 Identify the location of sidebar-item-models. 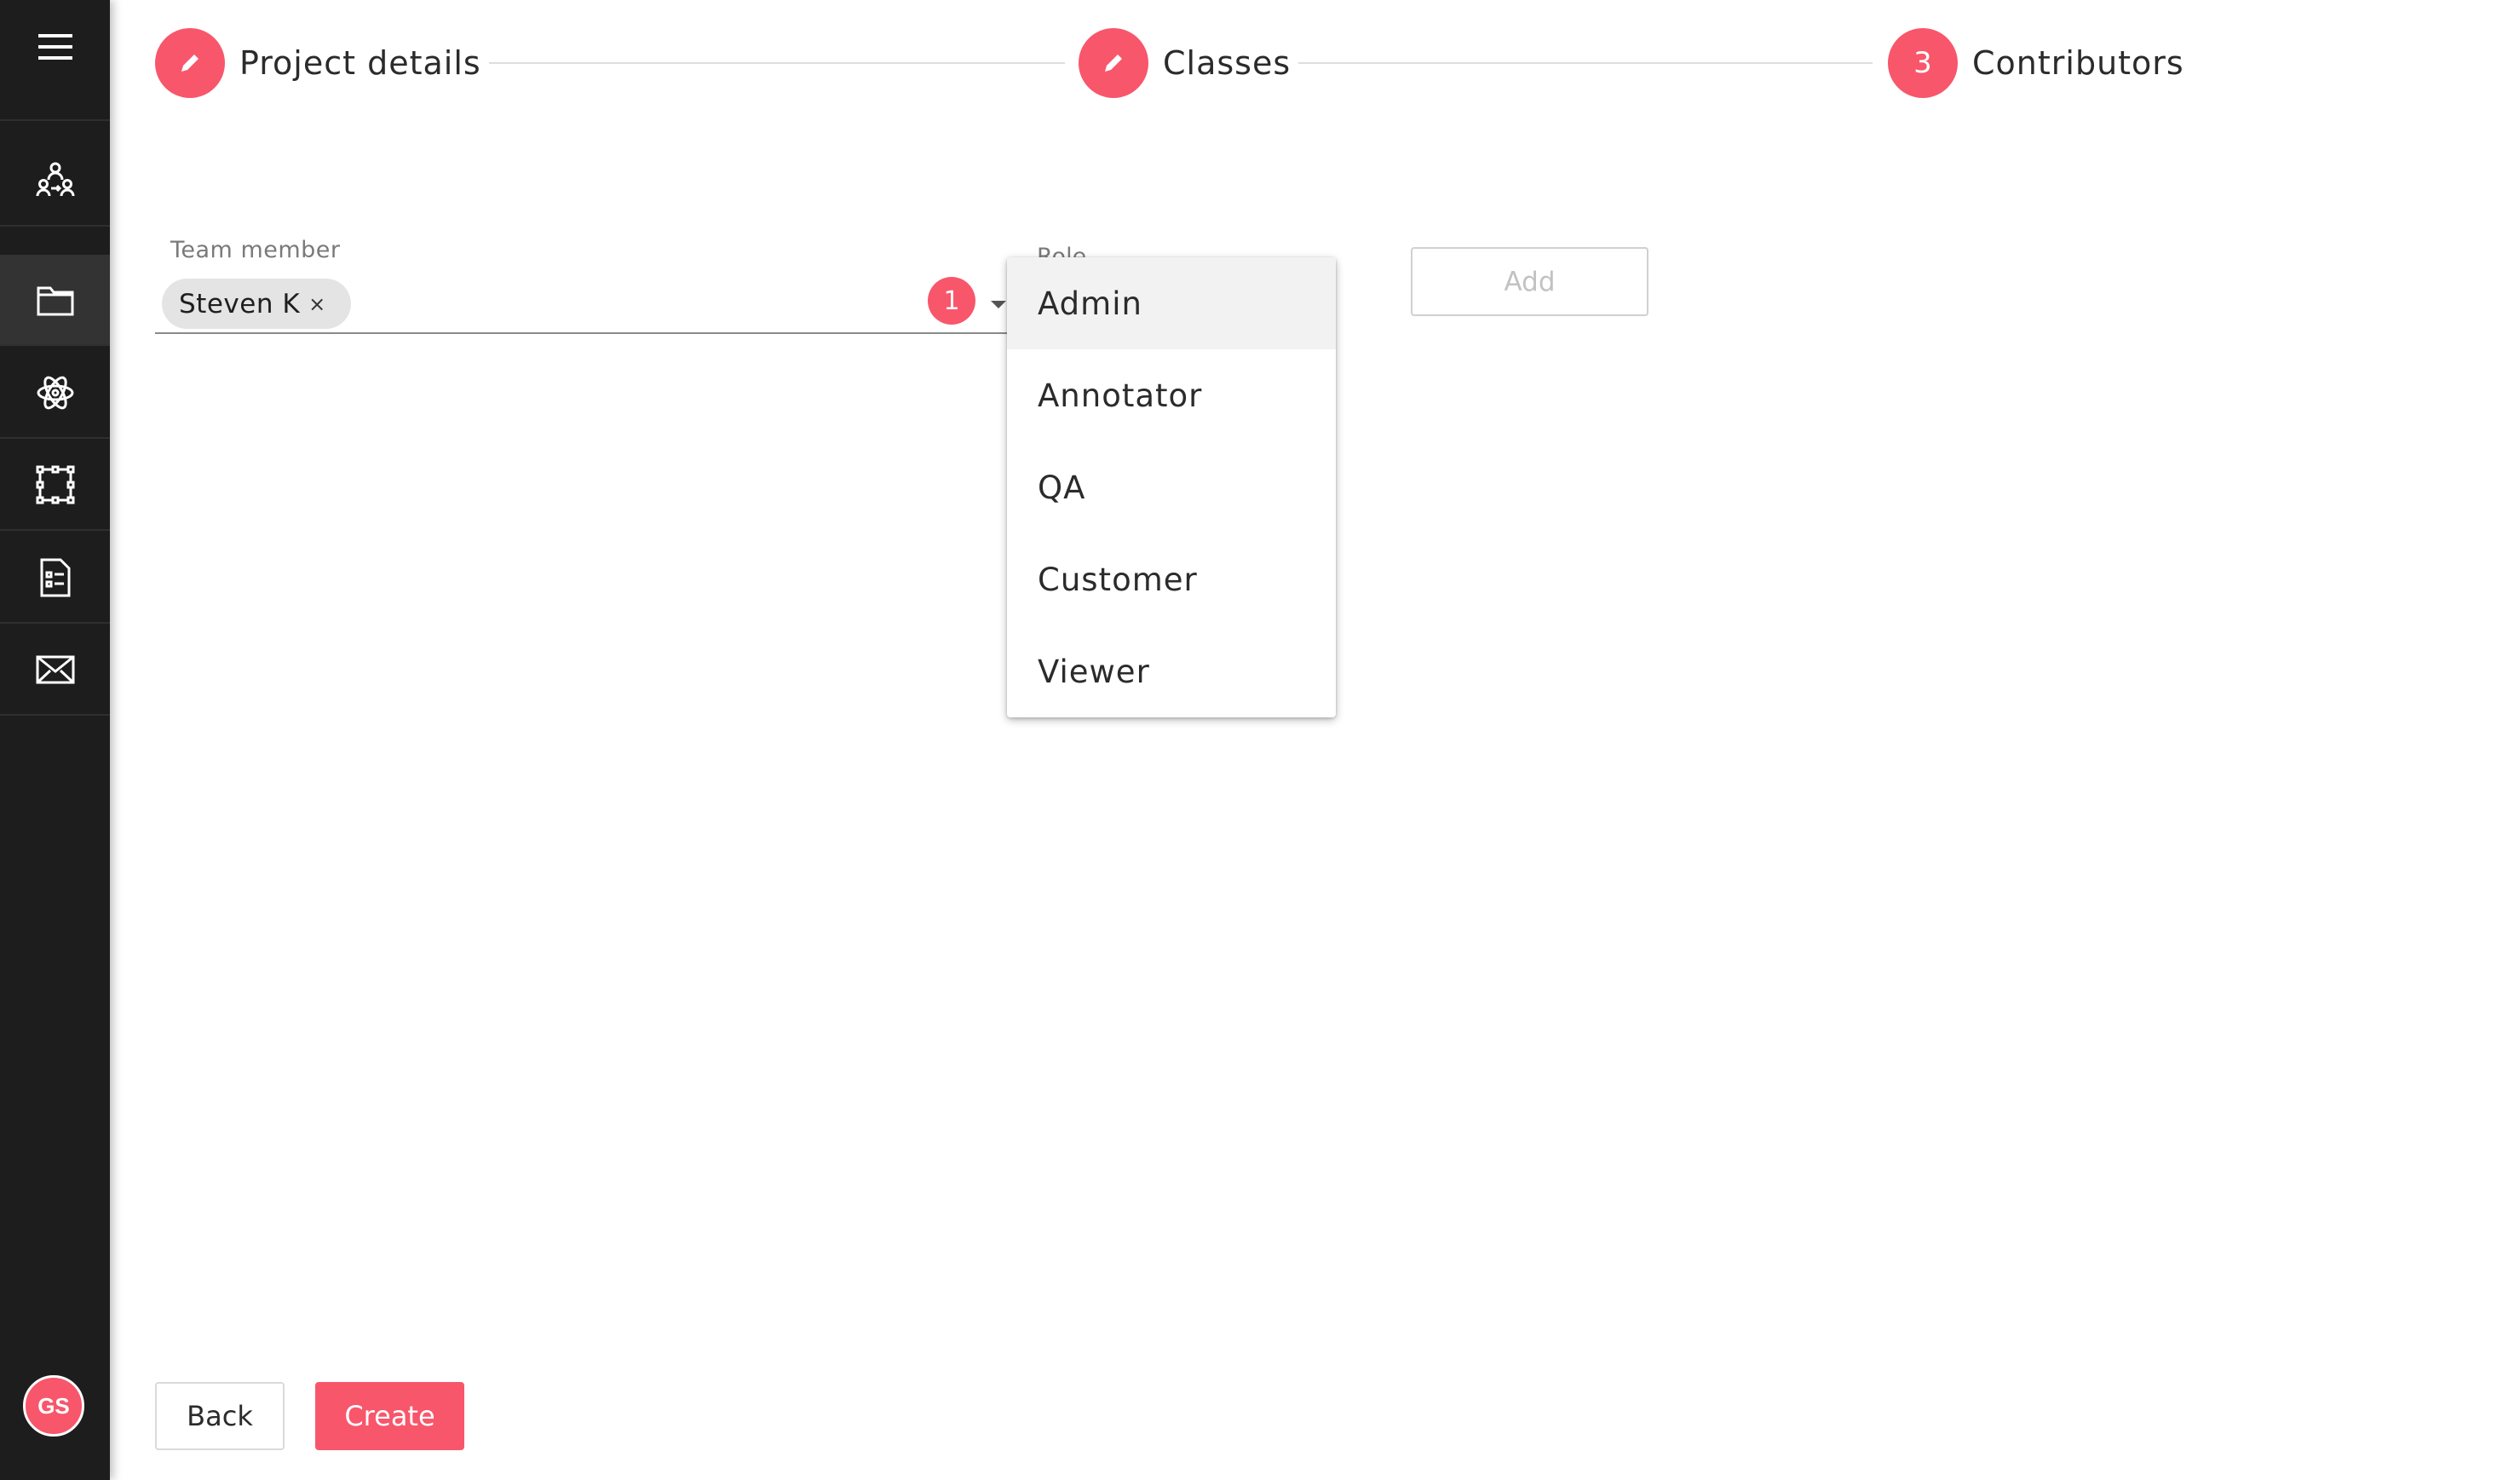
(55, 393).